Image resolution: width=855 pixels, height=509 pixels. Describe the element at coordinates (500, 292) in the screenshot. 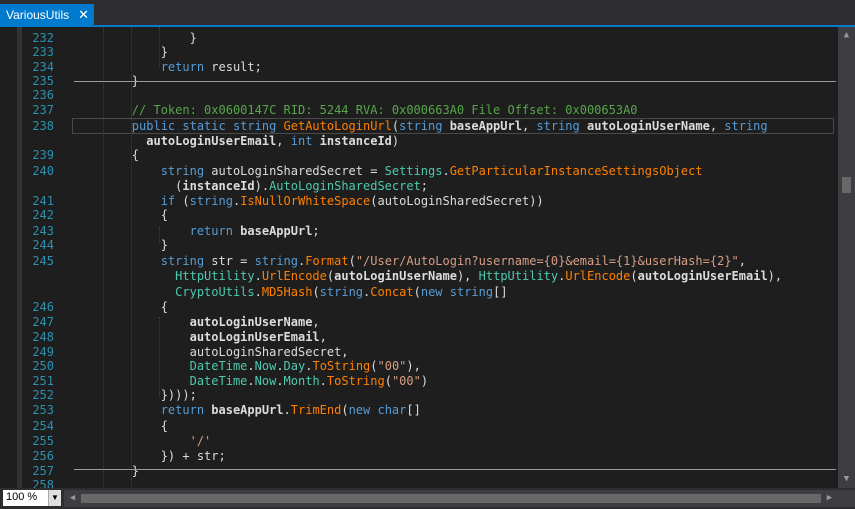

I see `code-token: []` at that location.